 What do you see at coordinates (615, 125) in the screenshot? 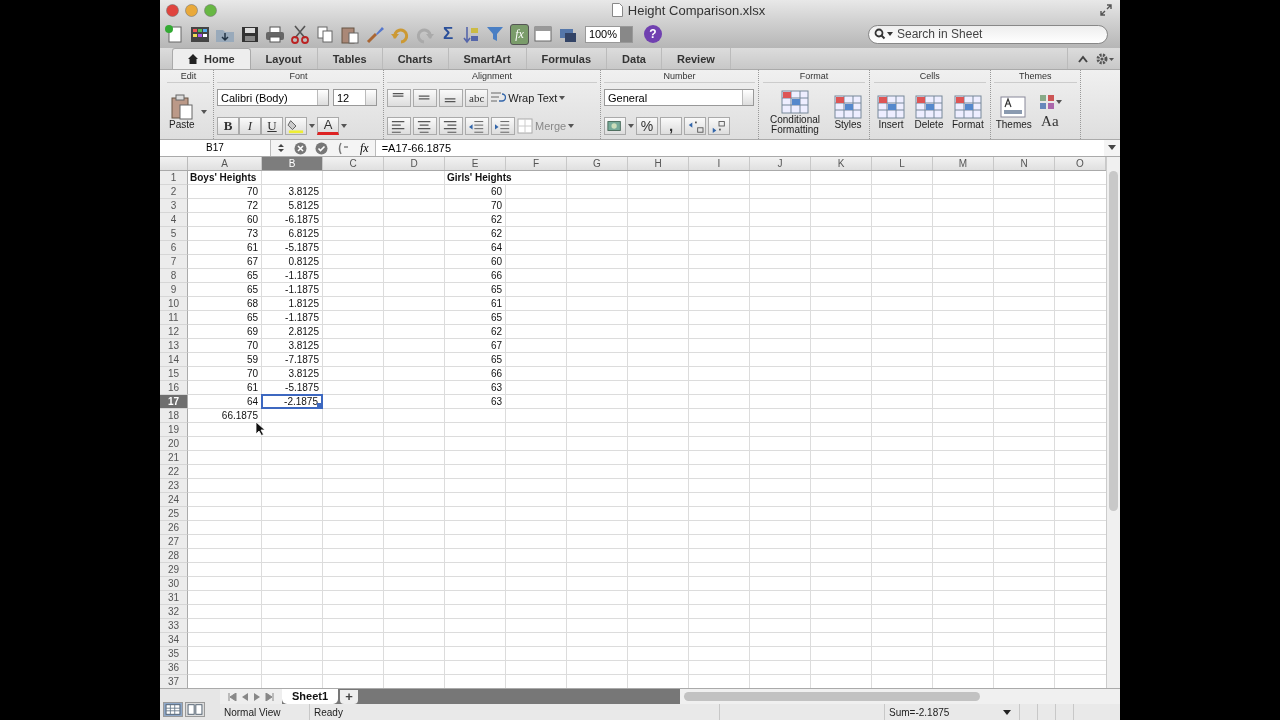
I see `currency-icon` at bounding box center [615, 125].